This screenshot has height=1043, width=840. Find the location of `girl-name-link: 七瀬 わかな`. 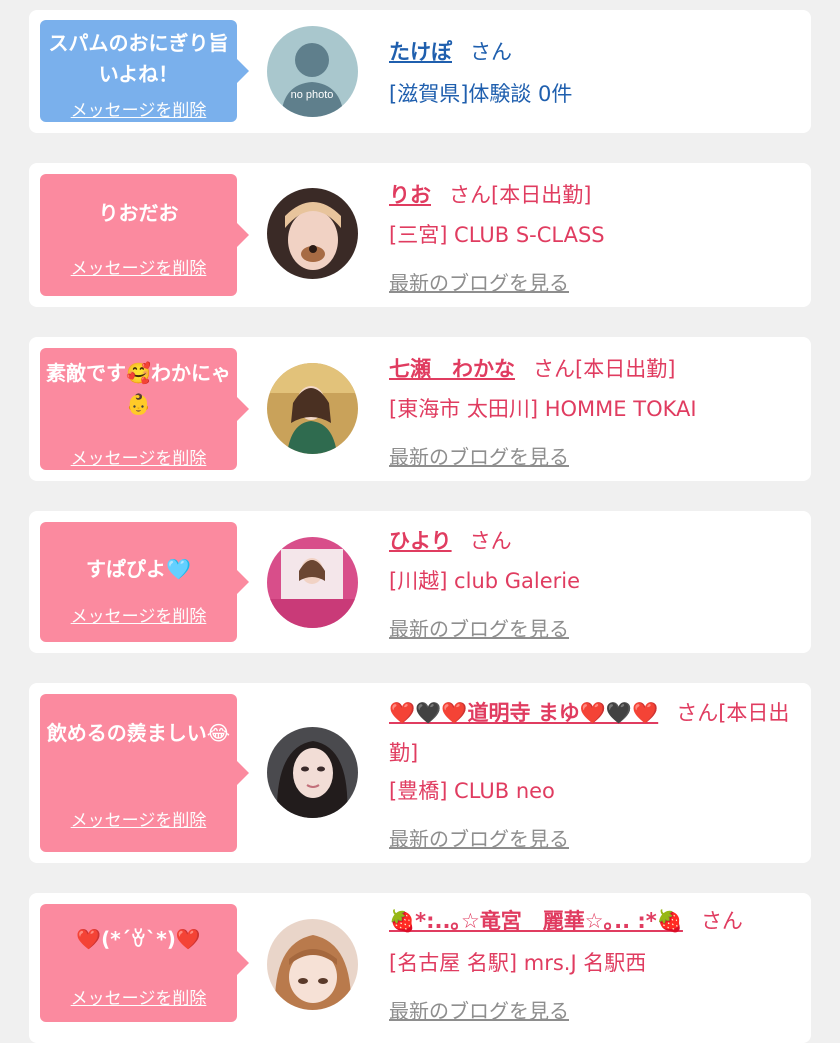

girl-name-link: 七瀬 わかな is located at coordinates (452, 369).